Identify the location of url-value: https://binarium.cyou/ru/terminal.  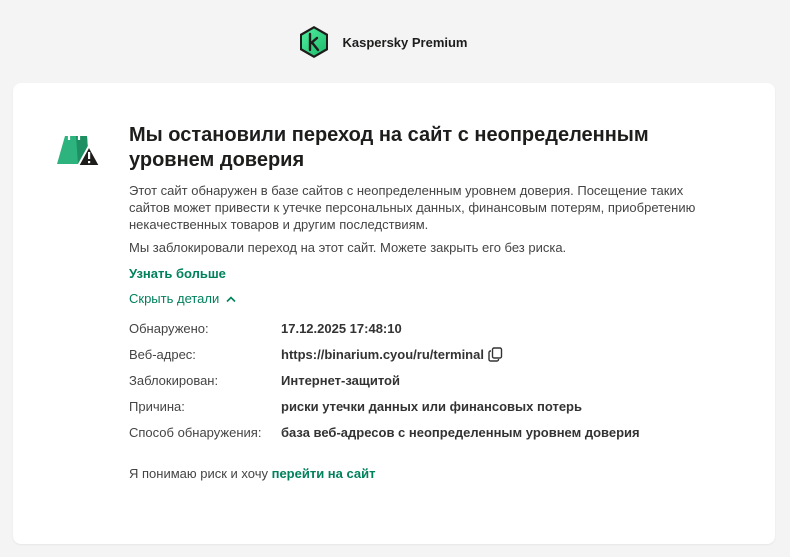
(382, 354).